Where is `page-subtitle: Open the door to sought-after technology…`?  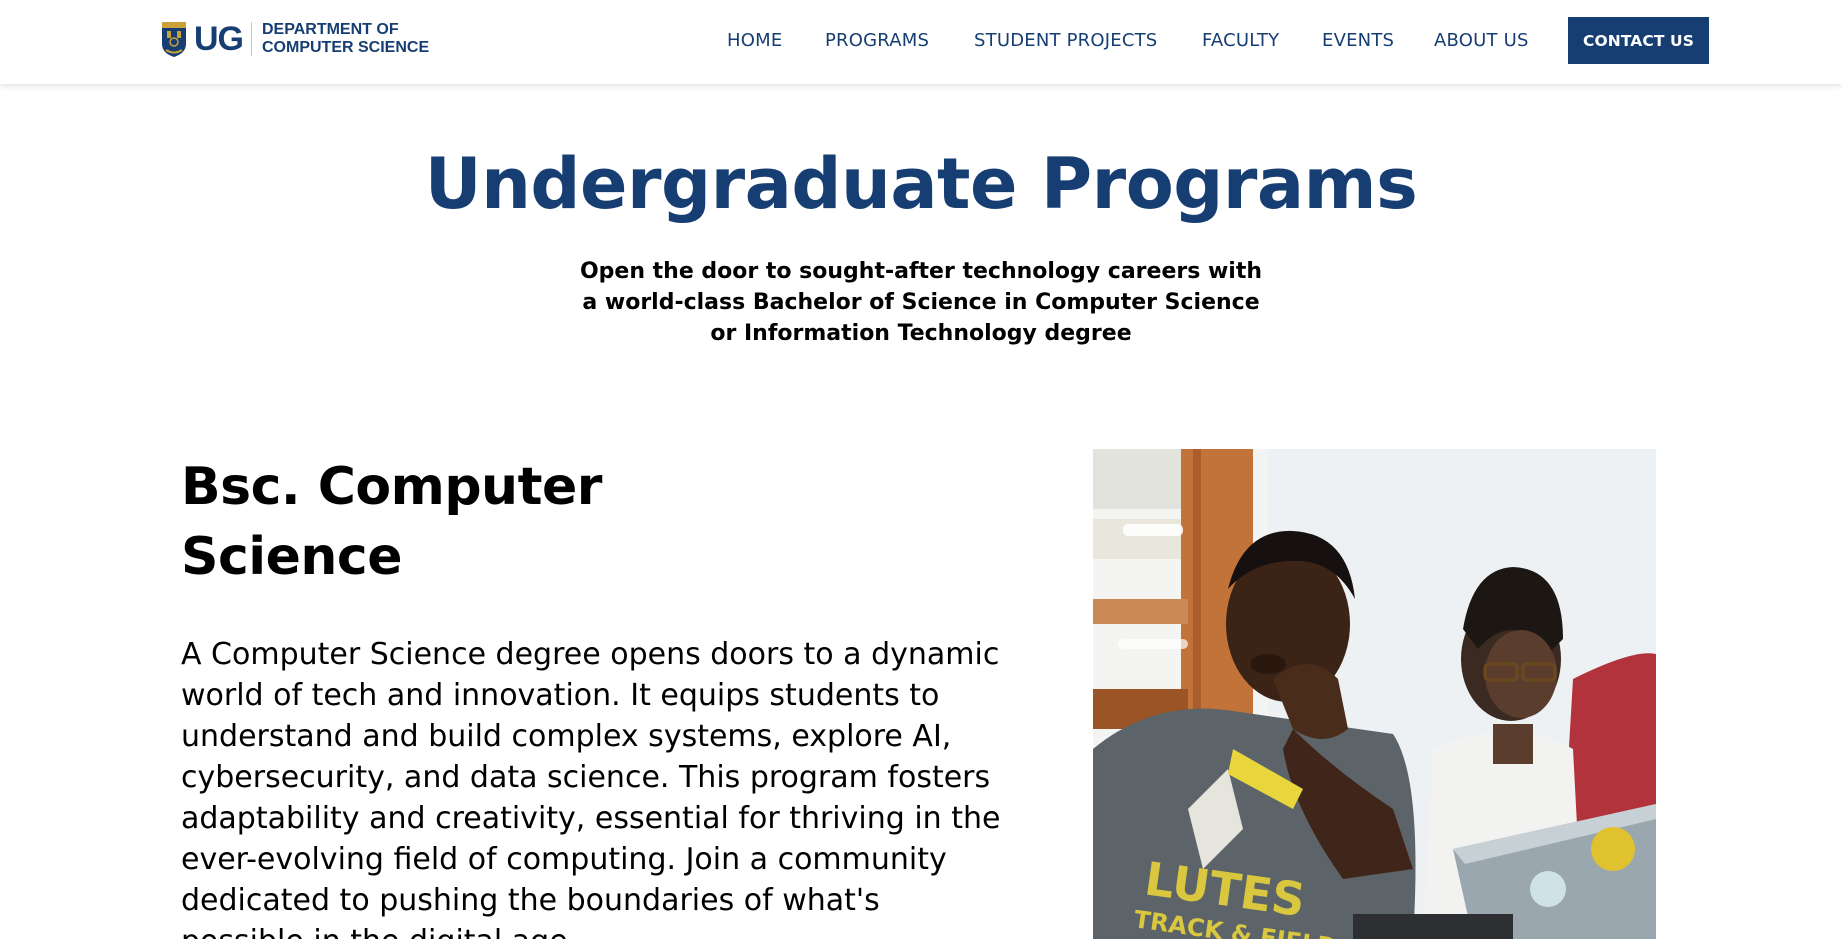
page-subtitle: Open the door to sought-after technology… is located at coordinates (921, 302).